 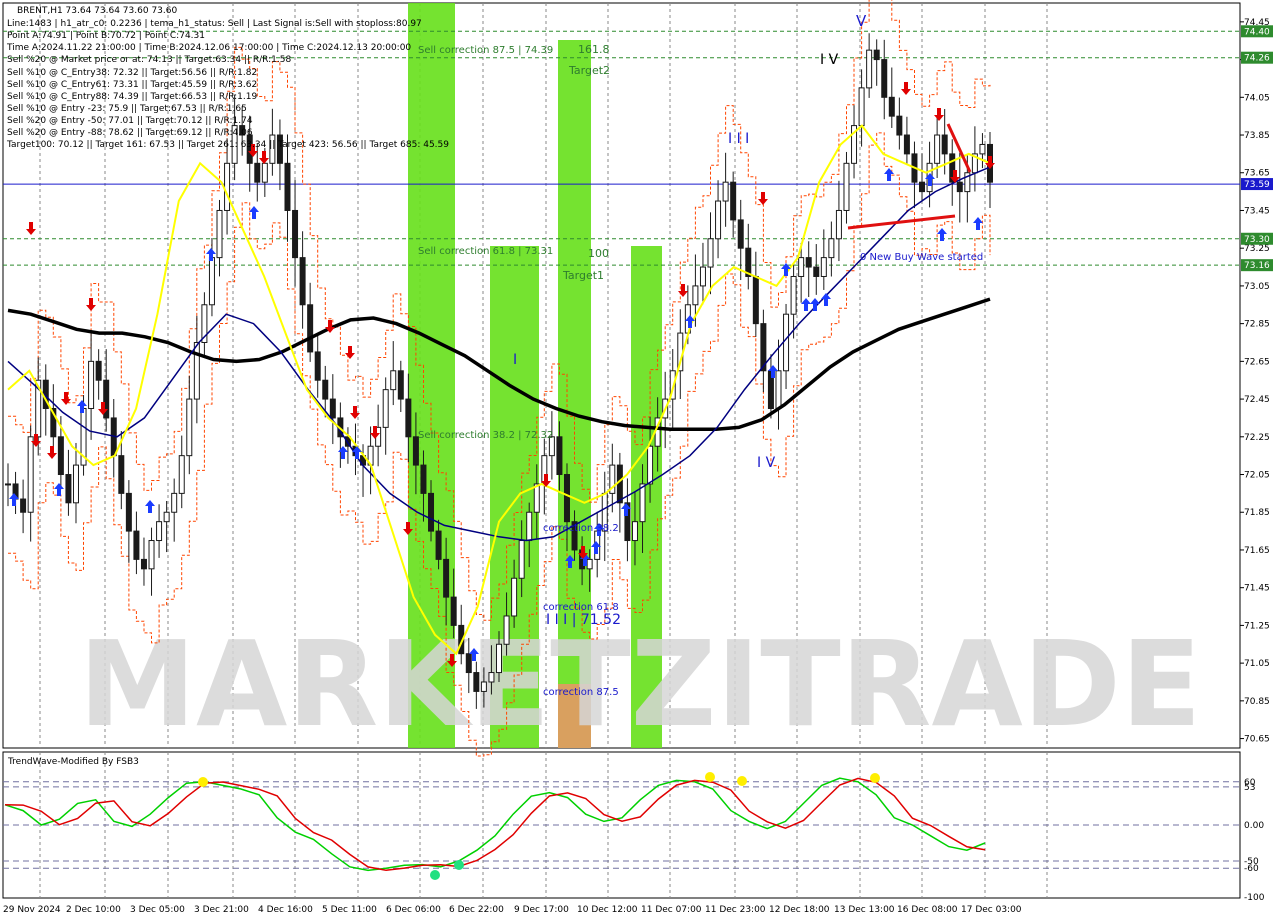 What do you see at coordinates (485, 251) in the screenshot?
I see `sell-correction-61-8: Sell correction 61.8 | 73.31` at bounding box center [485, 251].